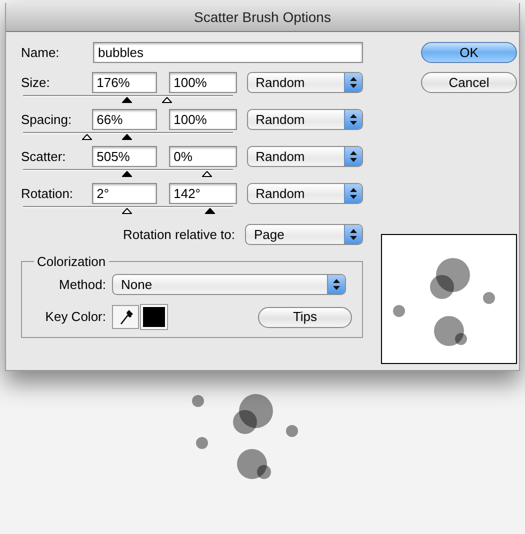 The height and width of the screenshot is (534, 525). I want to click on eyedropper-button, so click(125, 317).